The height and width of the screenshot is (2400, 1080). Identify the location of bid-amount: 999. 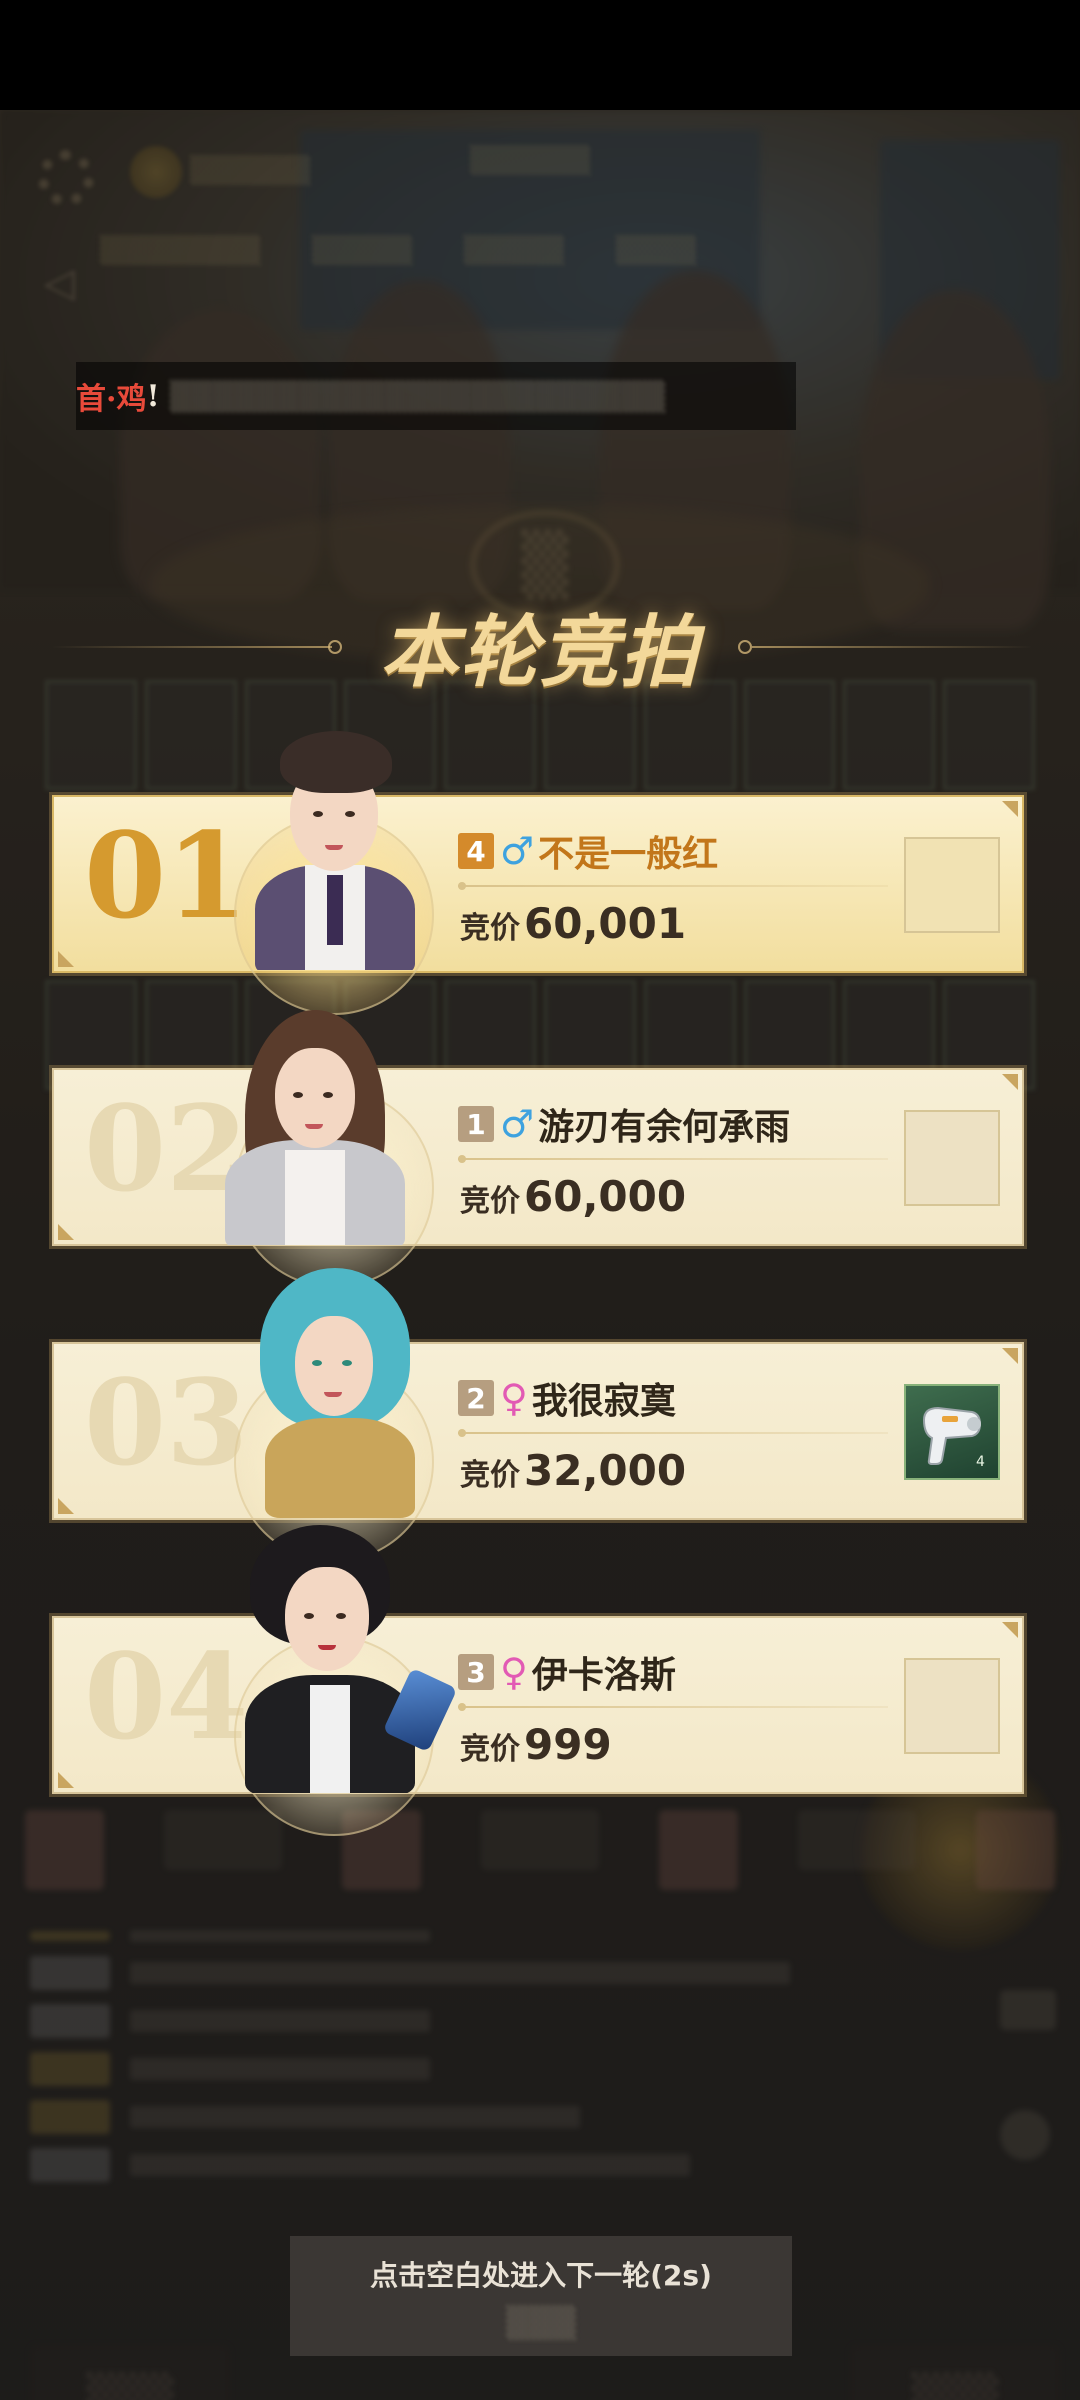
(568, 1744).